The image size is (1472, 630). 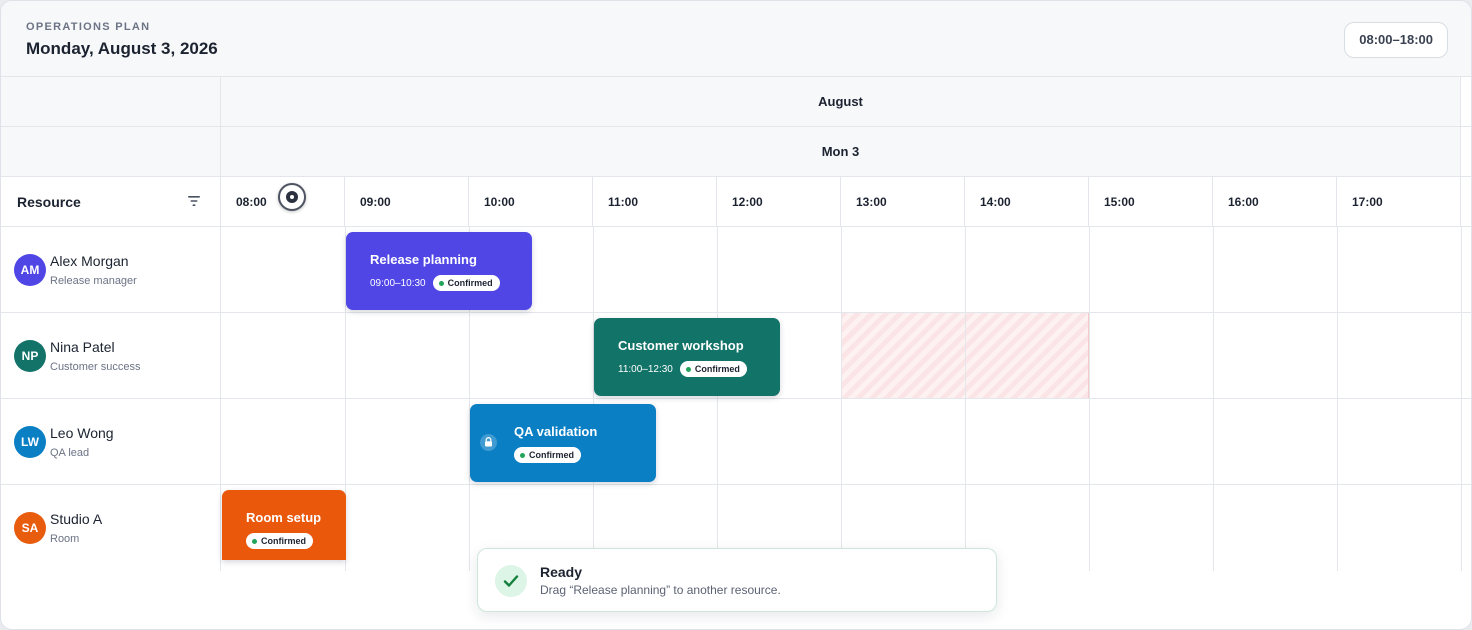 What do you see at coordinates (645, 369) in the screenshot?
I see `event-time: 11:00–12:30` at bounding box center [645, 369].